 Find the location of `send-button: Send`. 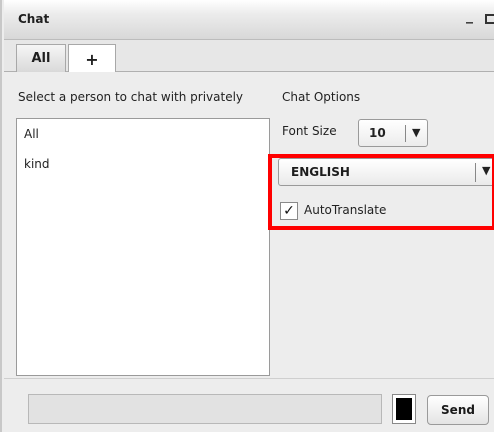

send-button: Send is located at coordinates (458, 410).